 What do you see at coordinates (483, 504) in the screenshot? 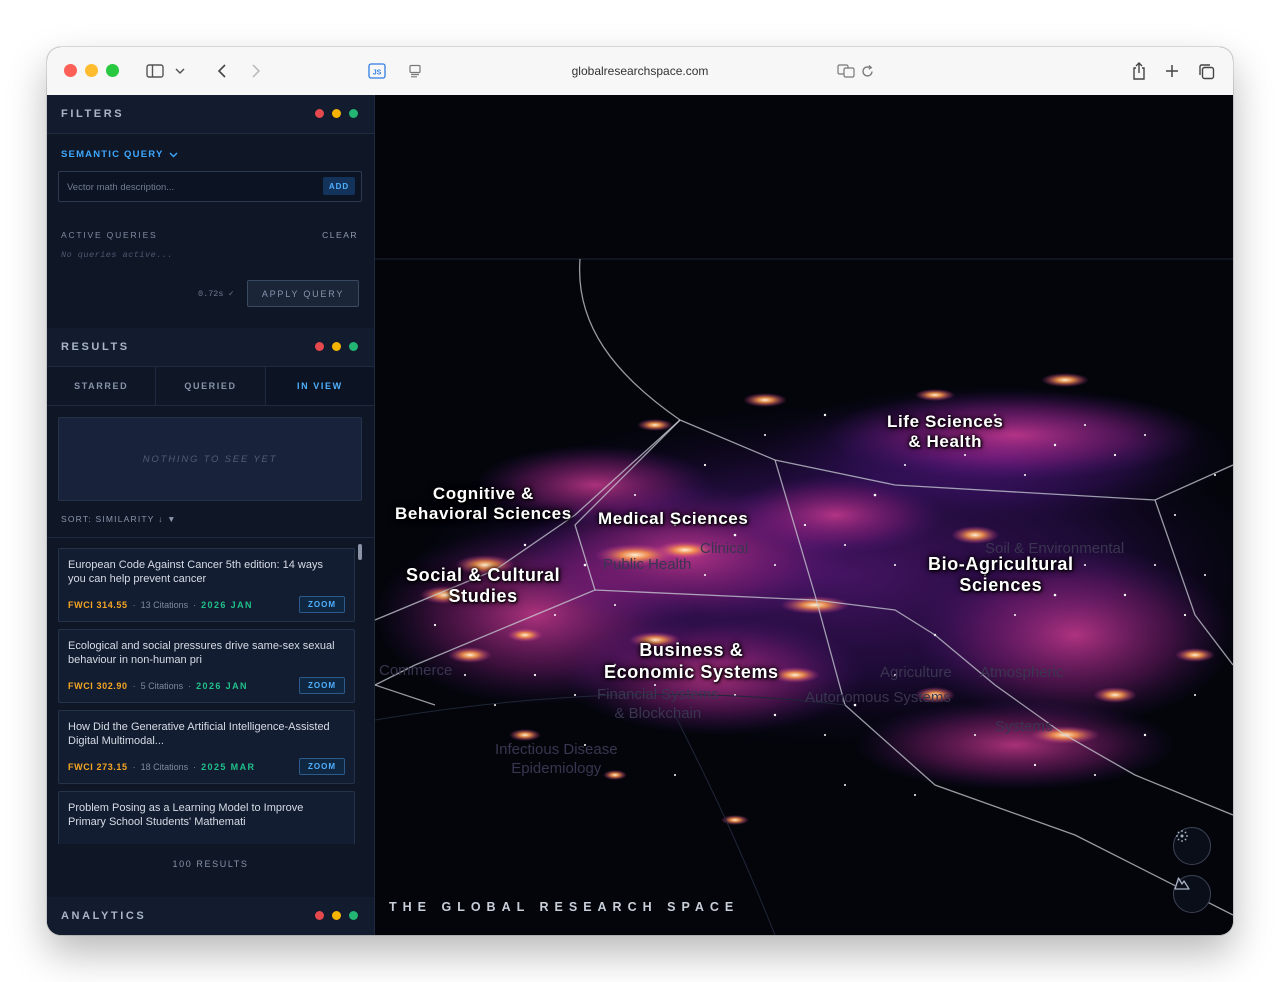
I see `region-cognitive-behavioral: Cognitive & Behavioral Sciences` at bounding box center [483, 504].